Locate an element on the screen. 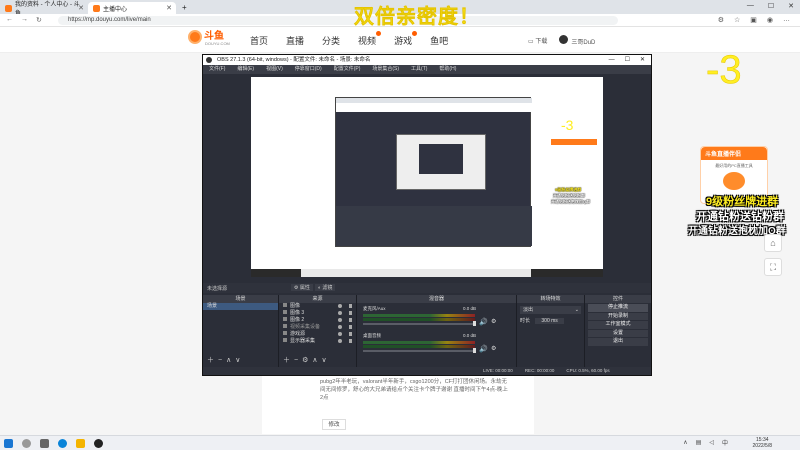 The image size is (800, 450). games-badge-icon is located at coordinates (415, 33).